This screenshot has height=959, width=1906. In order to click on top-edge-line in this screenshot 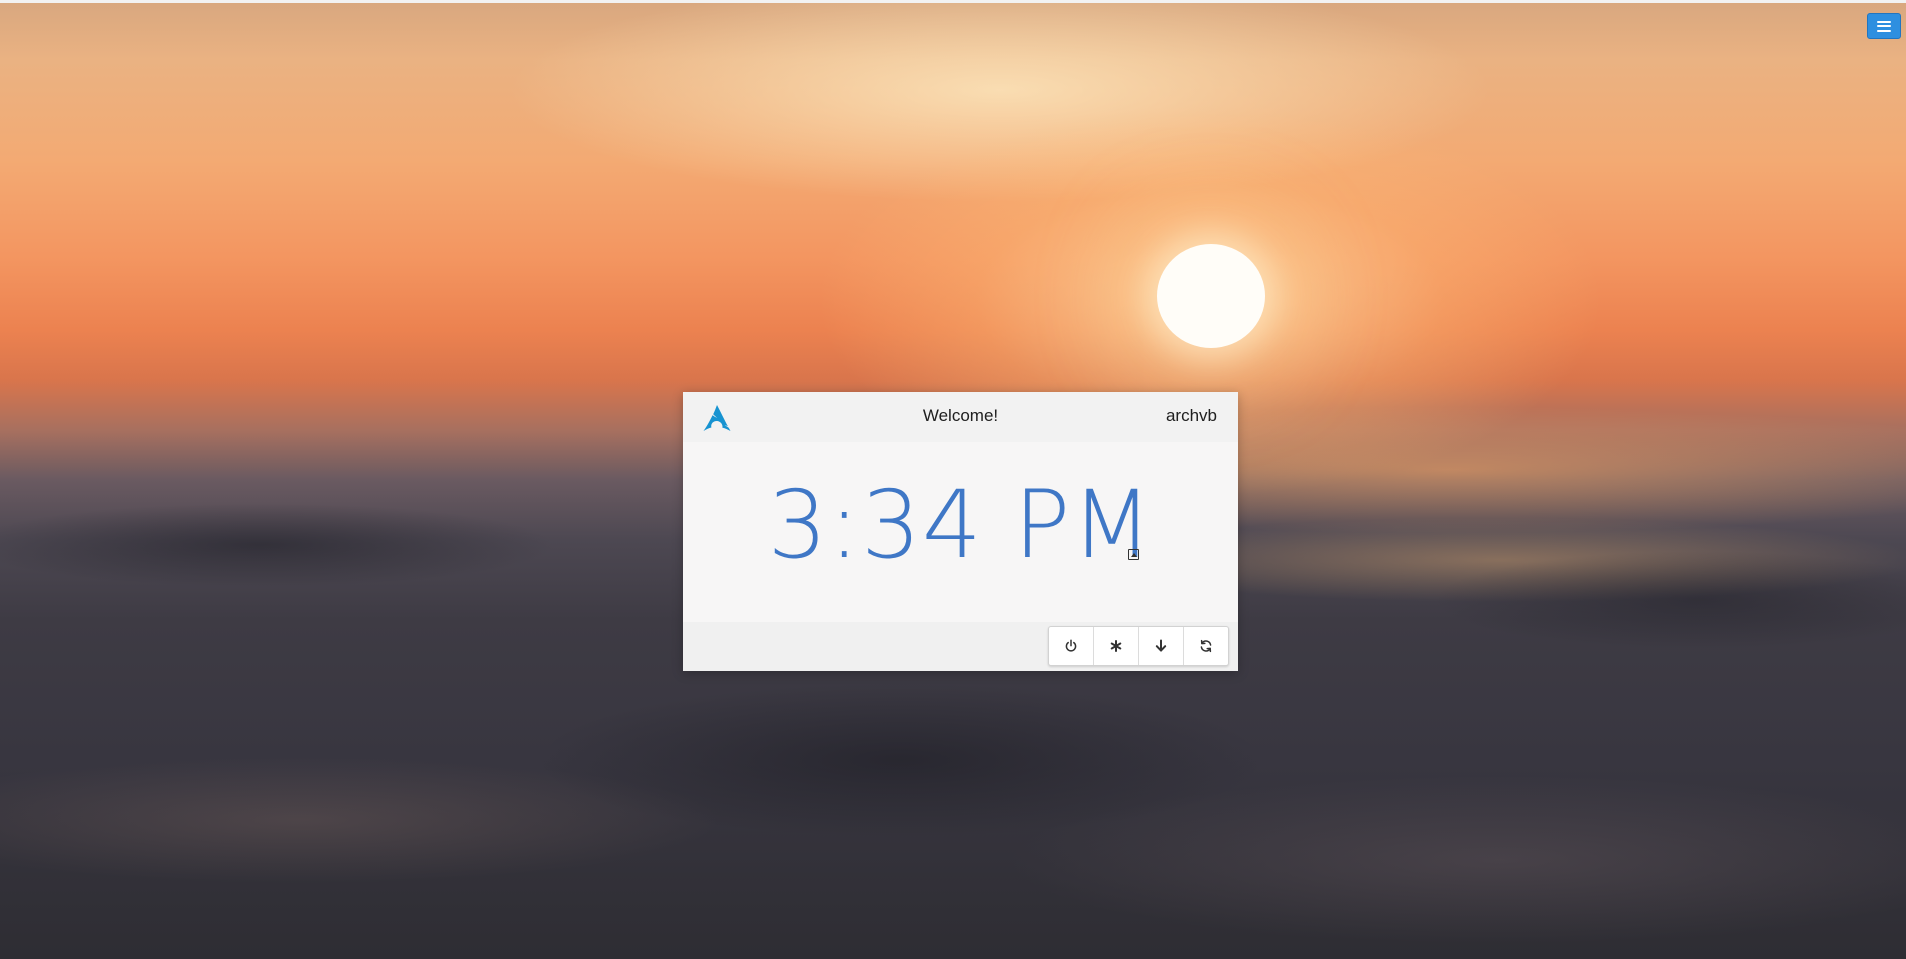, I will do `click(953, 1)`.